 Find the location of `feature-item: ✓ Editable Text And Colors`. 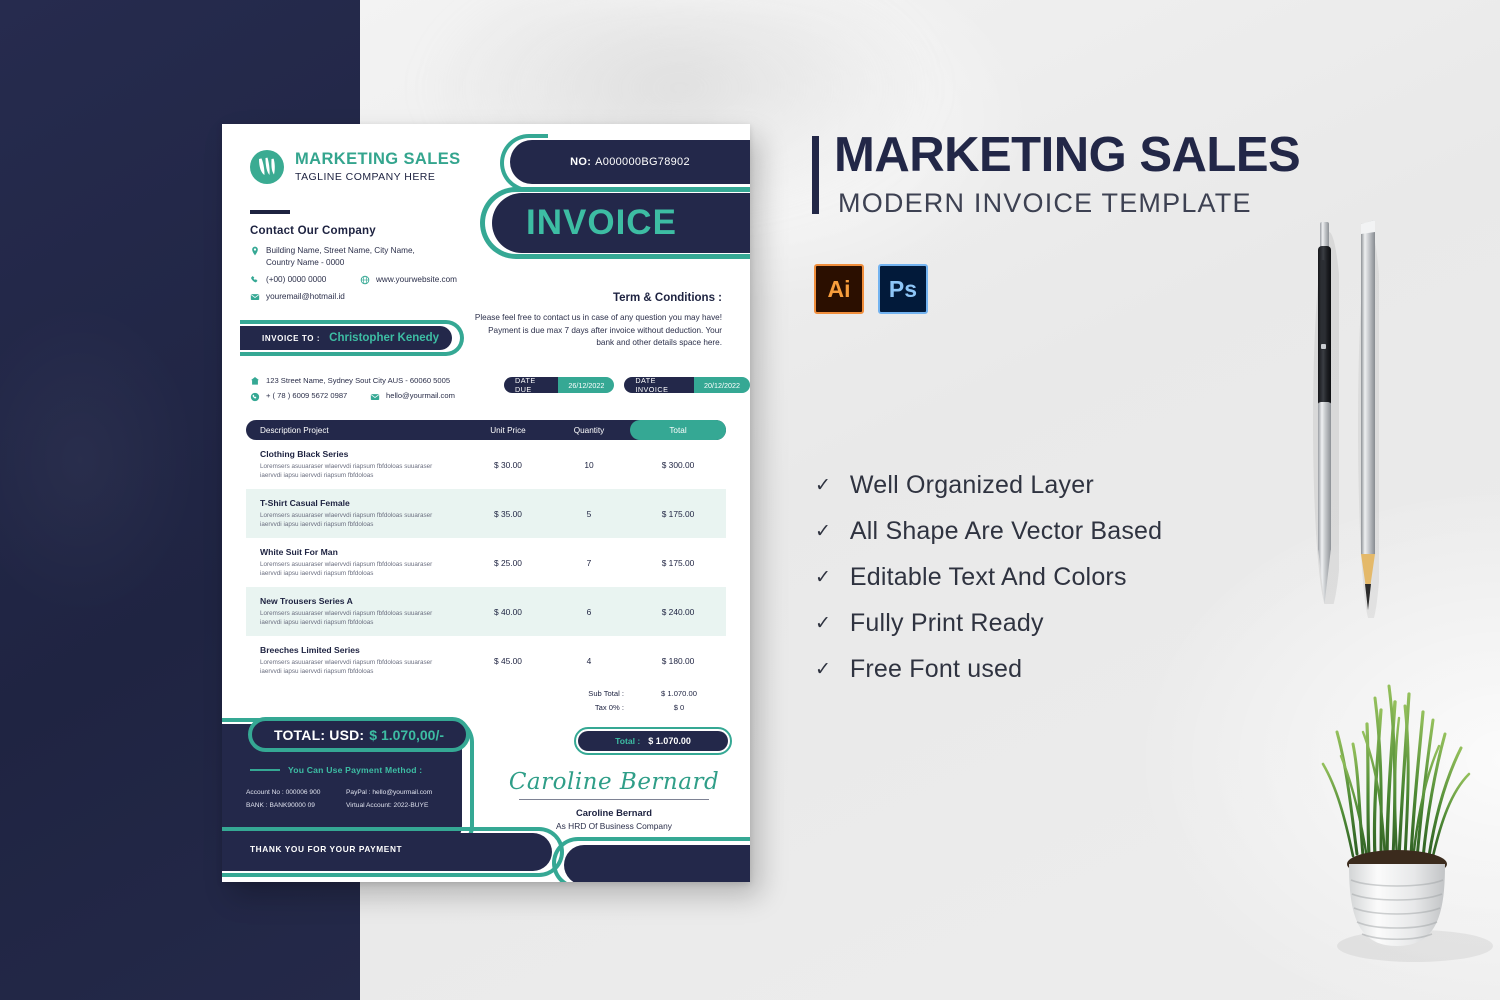

feature-item: ✓ Editable Text And Colors is located at coordinates (1035, 577).